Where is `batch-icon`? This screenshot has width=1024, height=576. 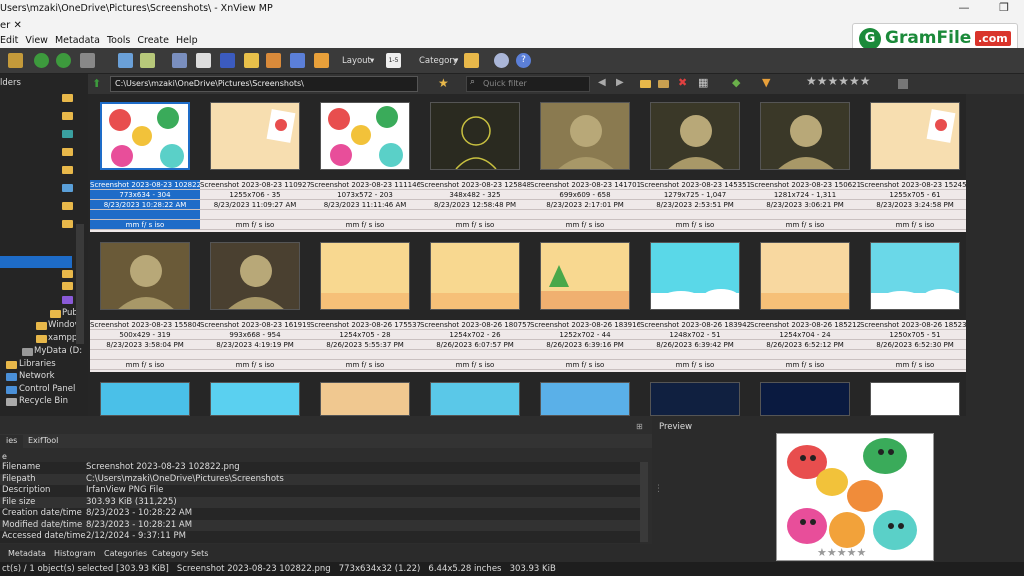 batch-icon is located at coordinates (227, 60).